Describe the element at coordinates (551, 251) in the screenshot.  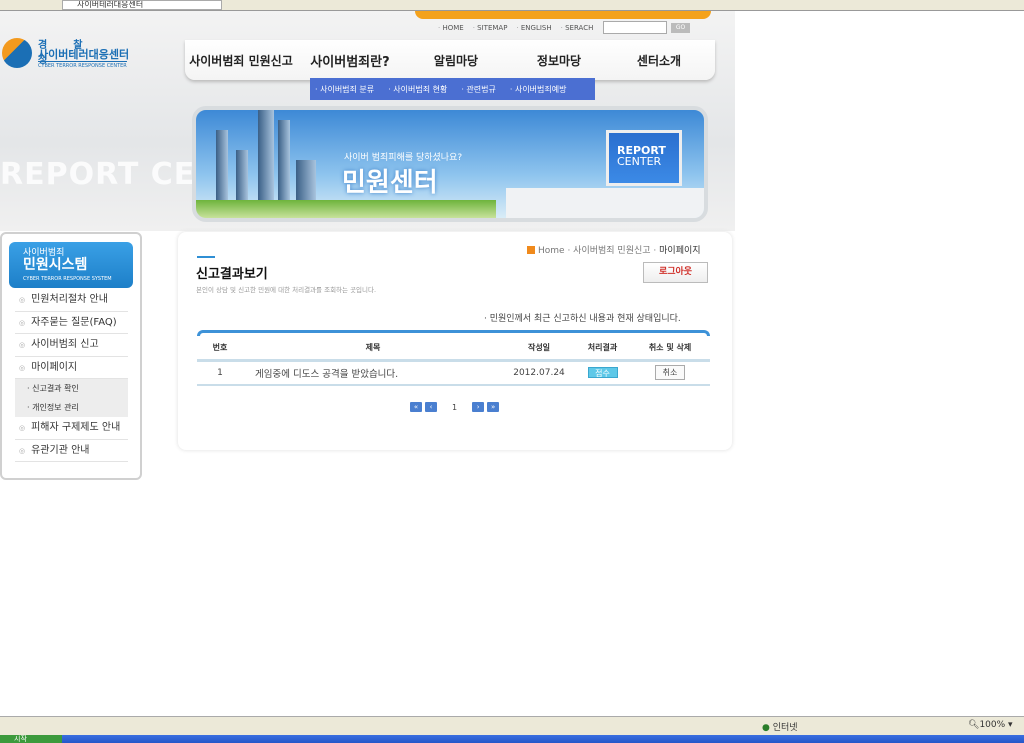
I see `breadcrumb-home: Home` at that location.